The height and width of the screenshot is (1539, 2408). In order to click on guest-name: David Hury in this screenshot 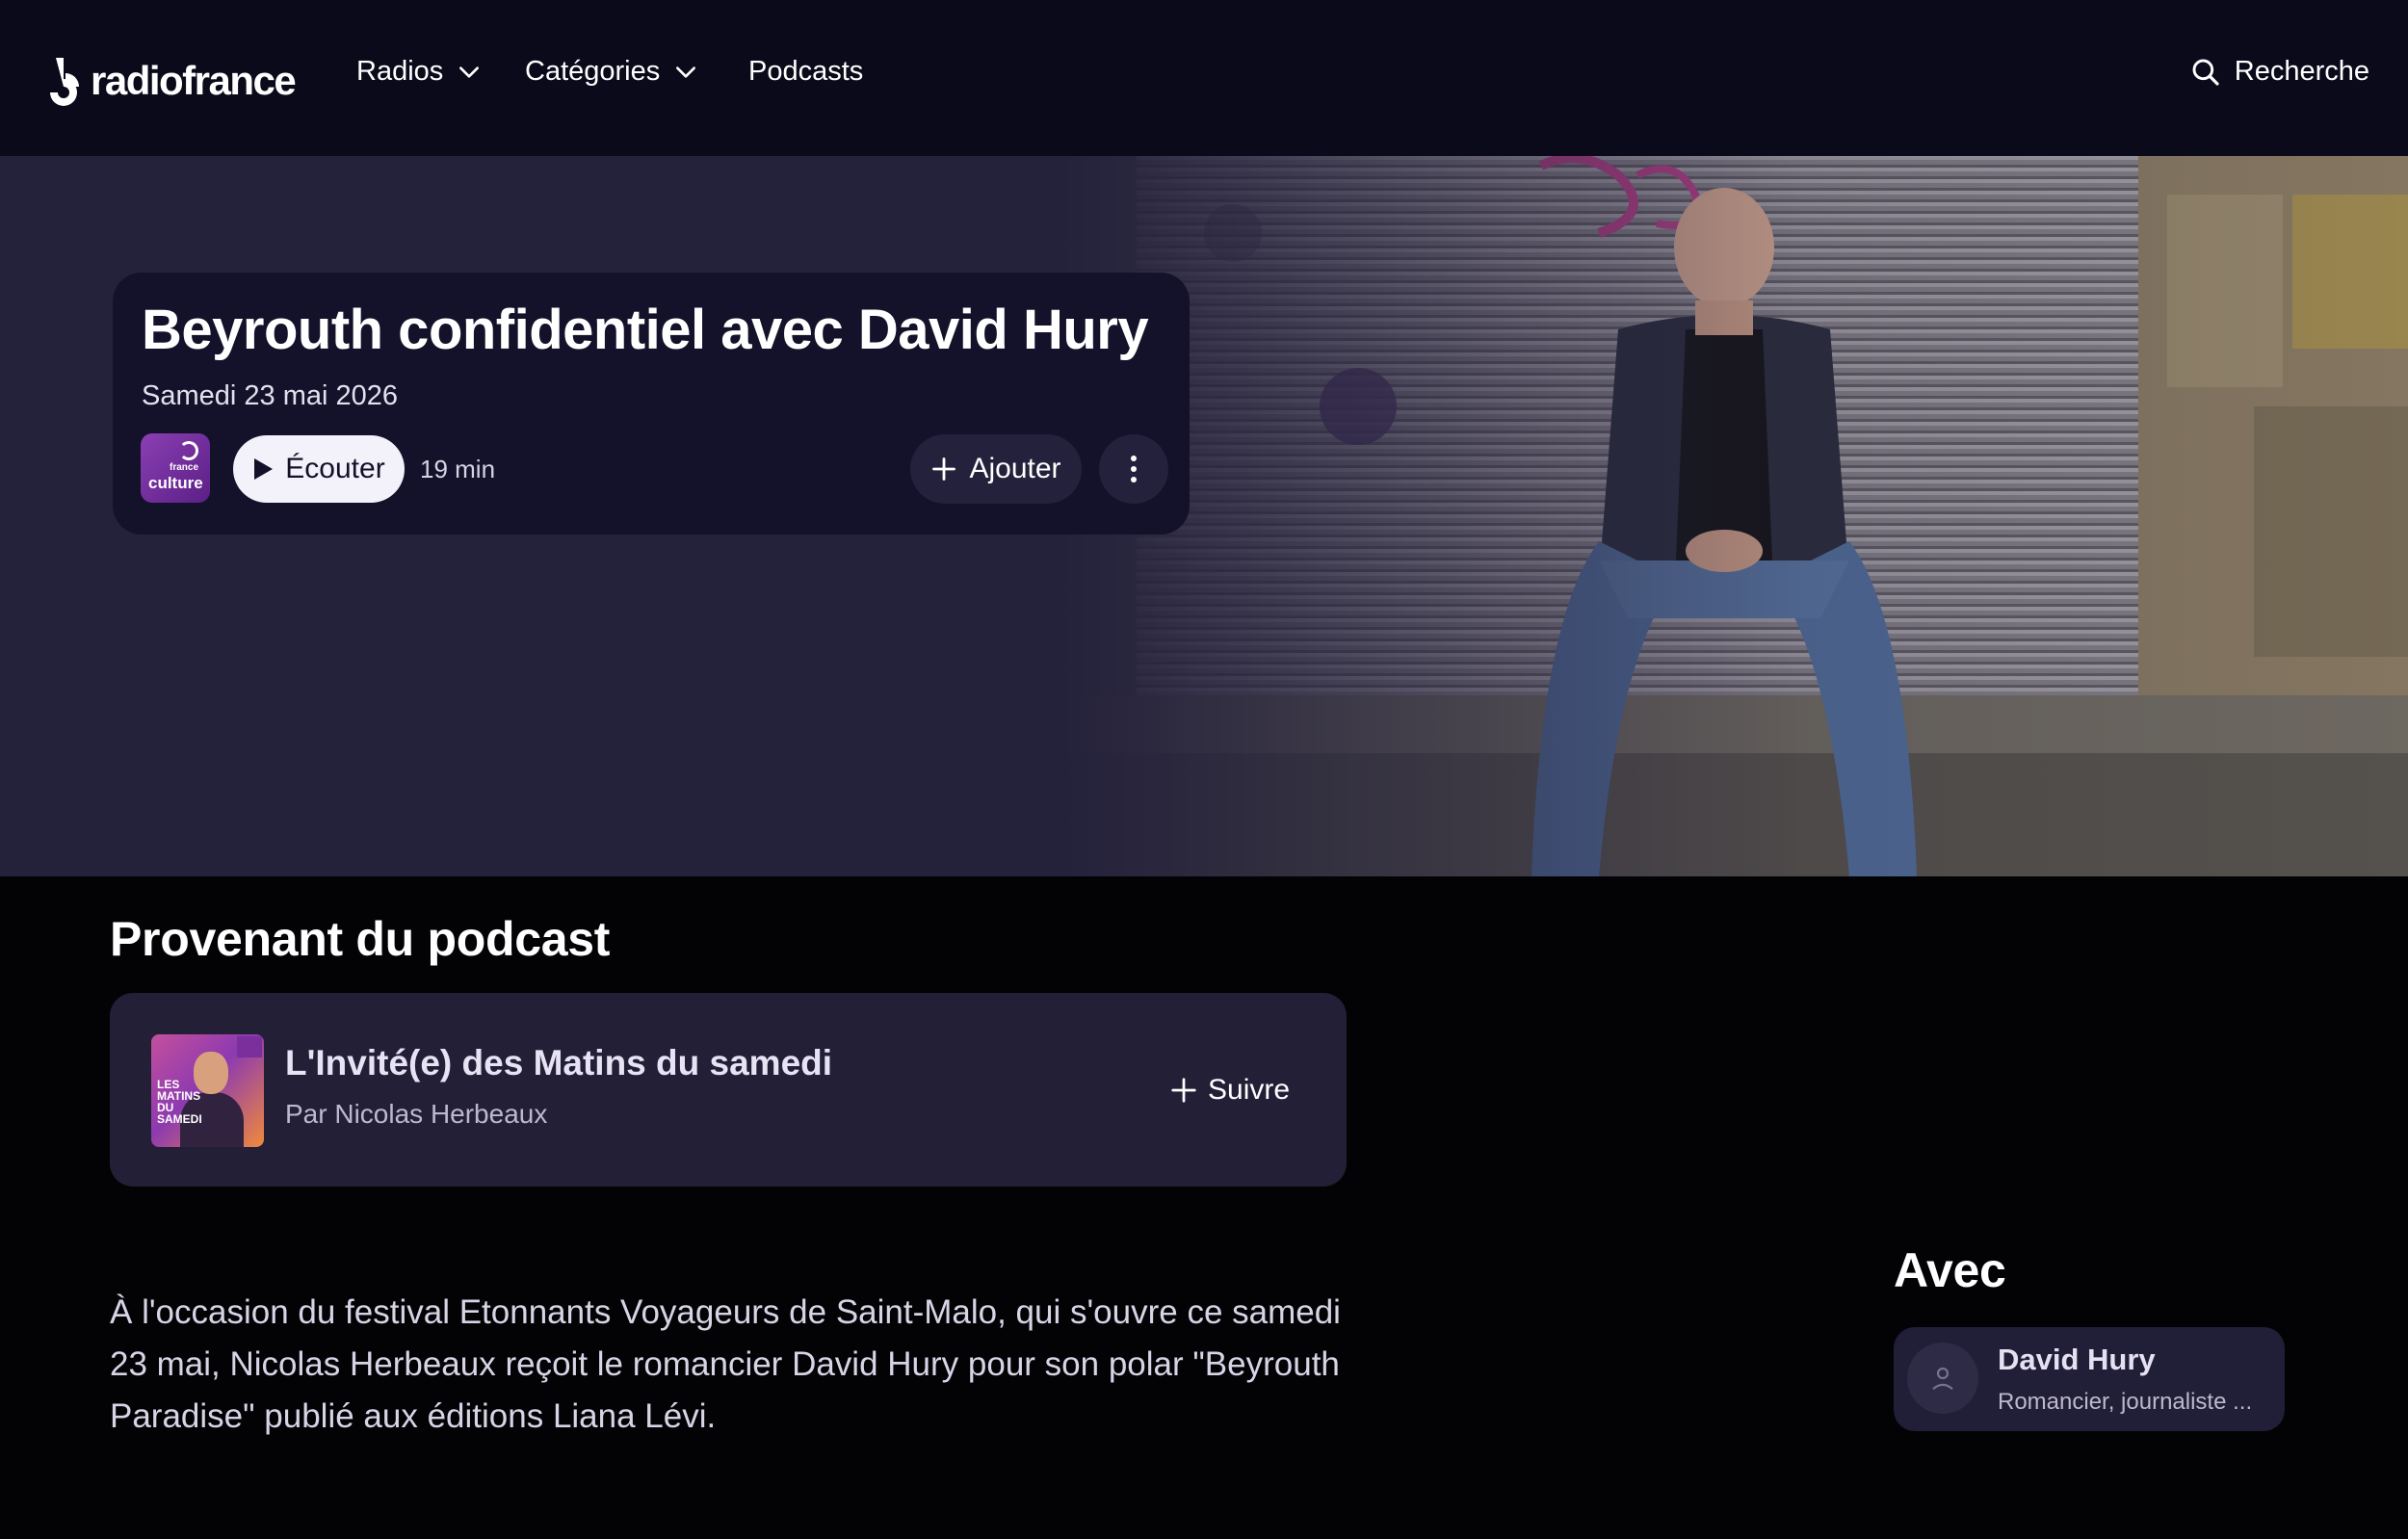, I will do `click(2077, 1360)`.